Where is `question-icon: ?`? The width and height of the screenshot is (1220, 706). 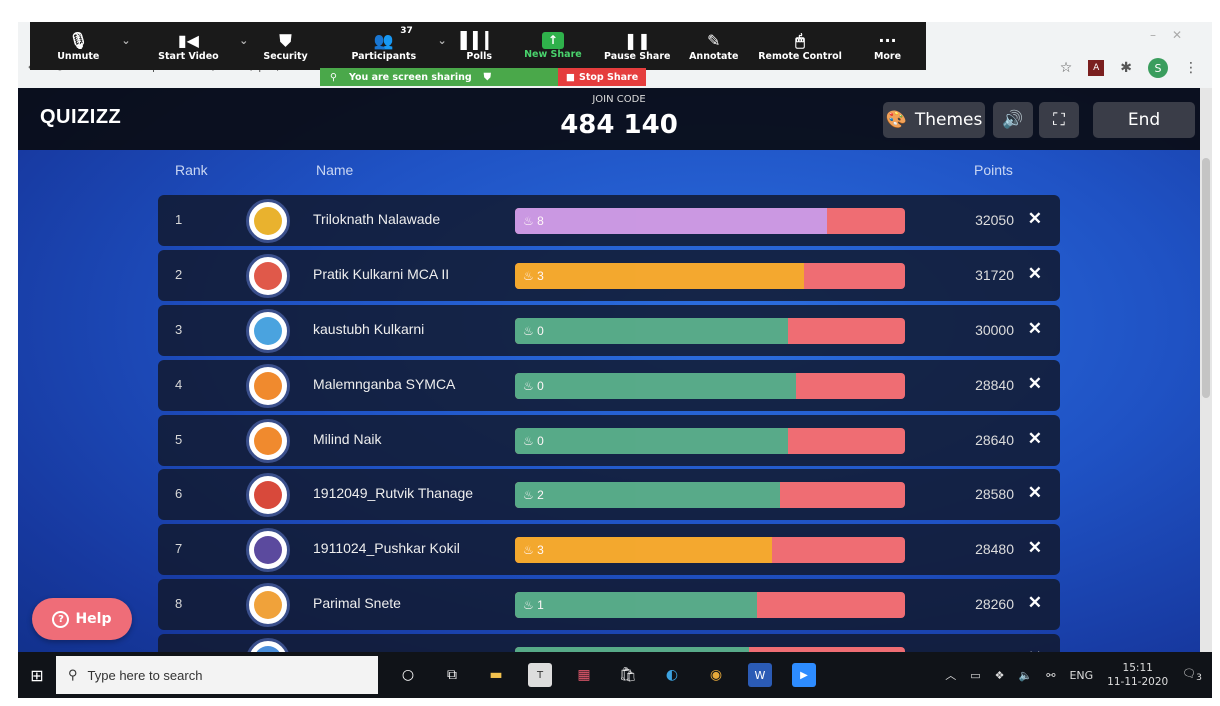
question-icon: ? is located at coordinates (61, 619).